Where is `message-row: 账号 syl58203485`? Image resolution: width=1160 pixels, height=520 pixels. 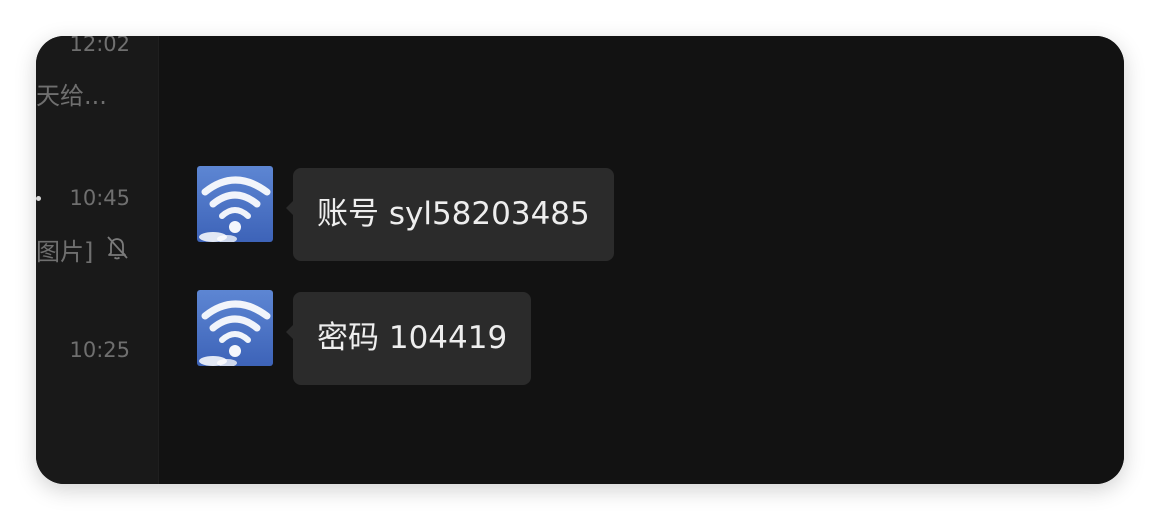
message-row: 账号 syl58203485 is located at coordinates (417, 214).